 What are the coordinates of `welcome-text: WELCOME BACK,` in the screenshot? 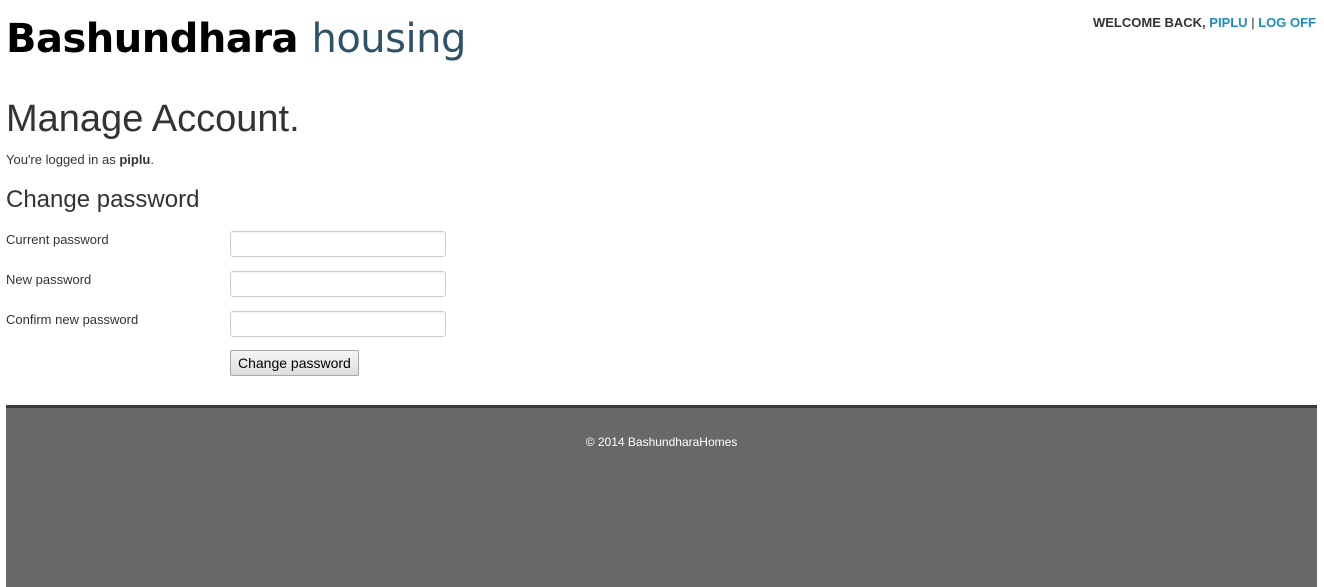 It's located at (1149, 22).